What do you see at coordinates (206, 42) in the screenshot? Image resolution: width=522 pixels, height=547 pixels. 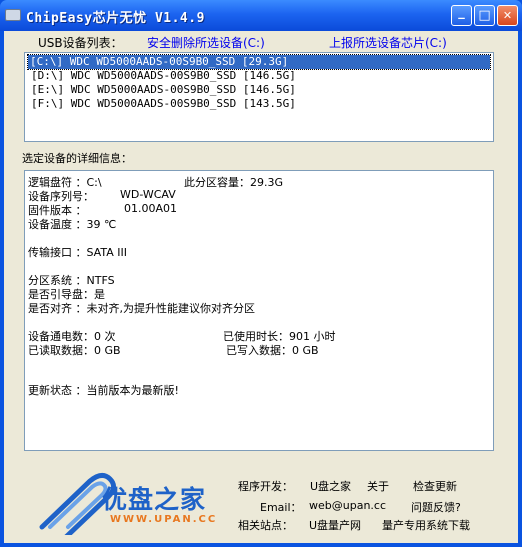 I see `safe-remove-link: 安全删除所选设备(C:)` at bounding box center [206, 42].